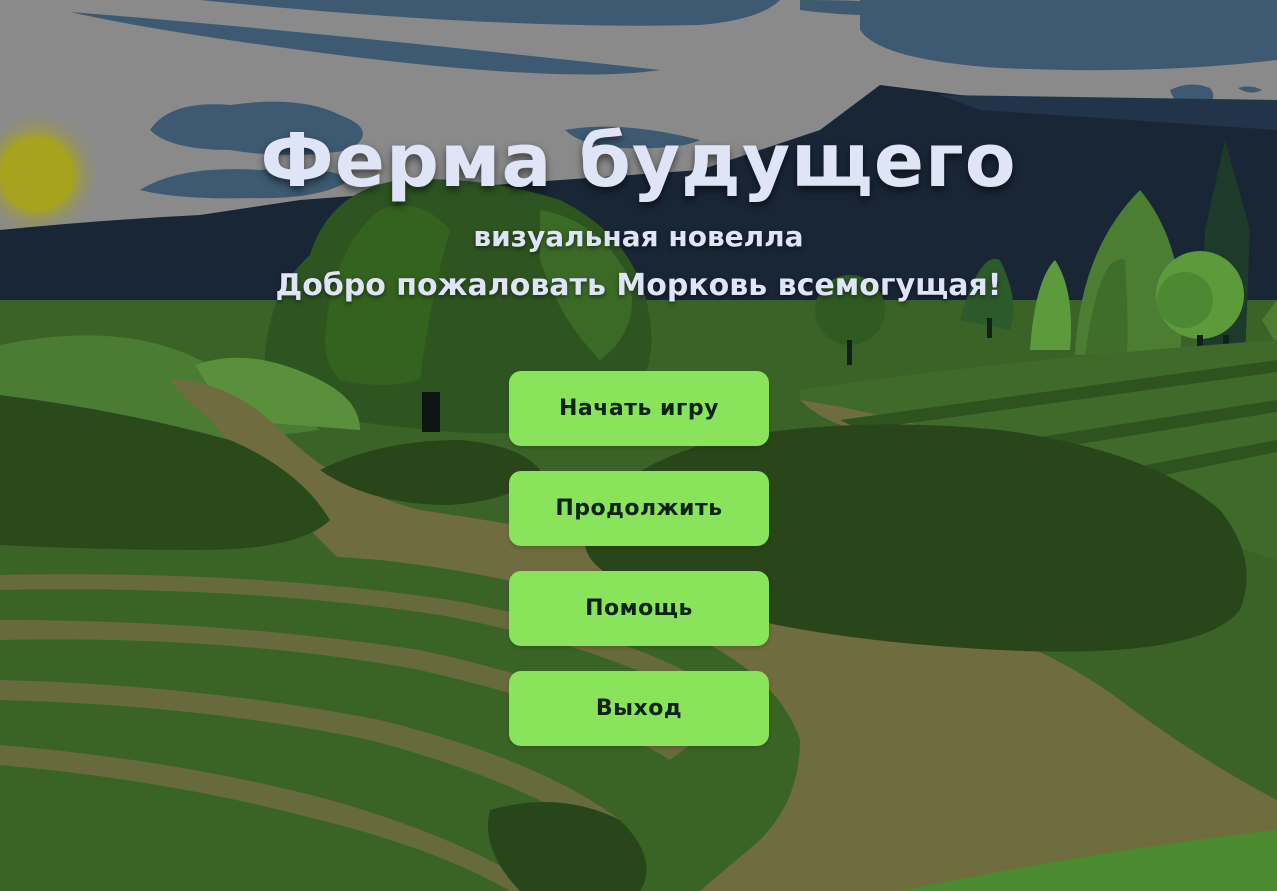 This screenshot has width=1277, height=891. What do you see at coordinates (638, 236) in the screenshot?
I see `game-subtitle: визуальная новелла` at bounding box center [638, 236].